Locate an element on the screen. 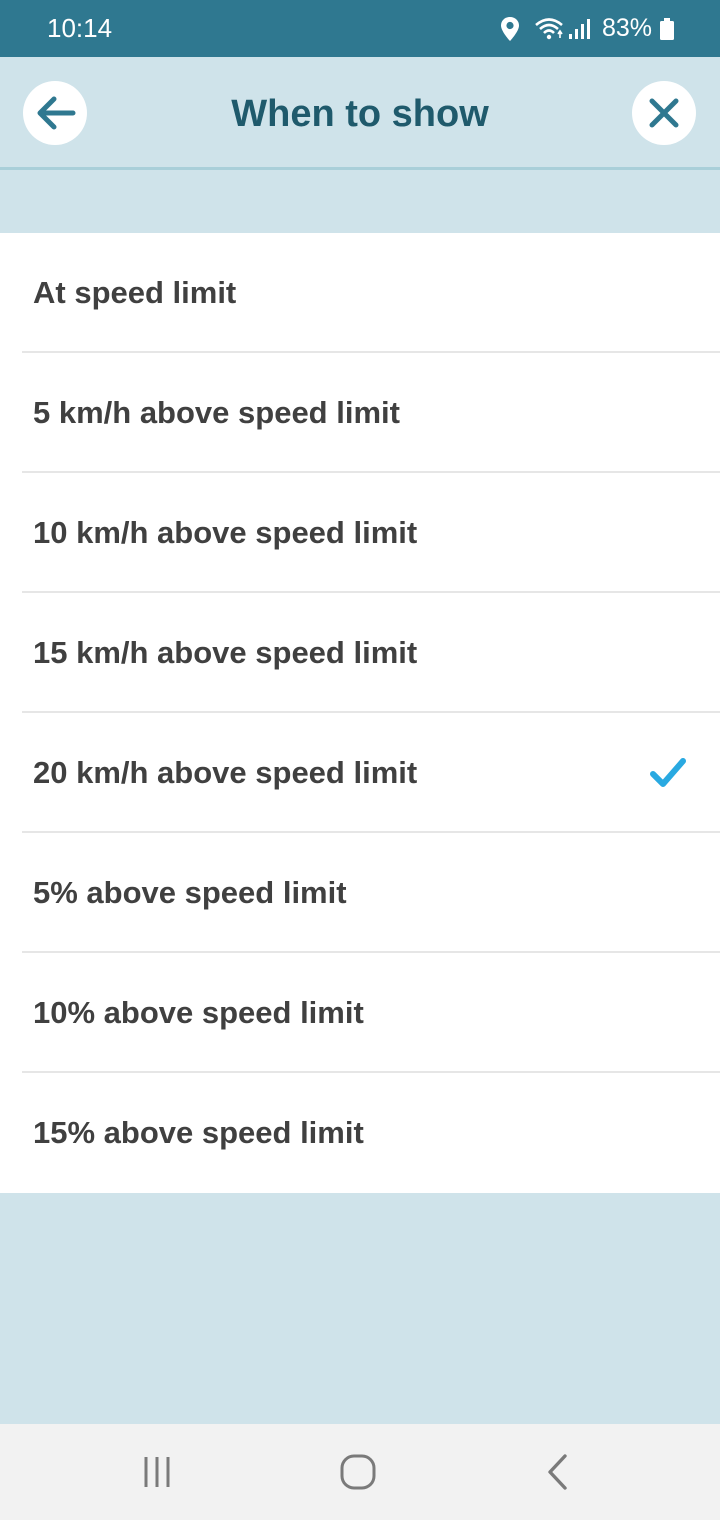 This screenshot has height=1520, width=720. page-title: When to show is located at coordinates (360, 114).